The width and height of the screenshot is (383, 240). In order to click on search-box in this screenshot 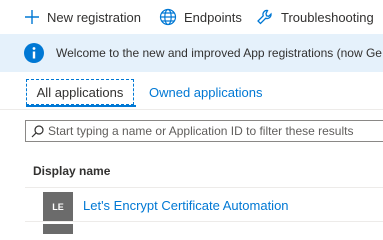, I will do `click(204, 131)`.